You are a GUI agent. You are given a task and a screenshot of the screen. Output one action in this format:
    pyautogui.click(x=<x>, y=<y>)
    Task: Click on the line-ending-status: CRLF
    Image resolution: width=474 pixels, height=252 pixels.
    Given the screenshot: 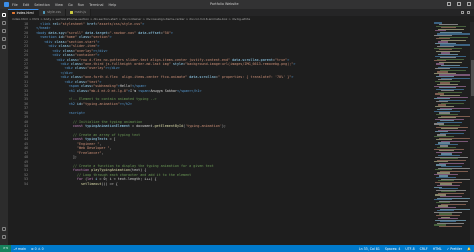 What is the action you would take?
    pyautogui.click(x=424, y=249)
    